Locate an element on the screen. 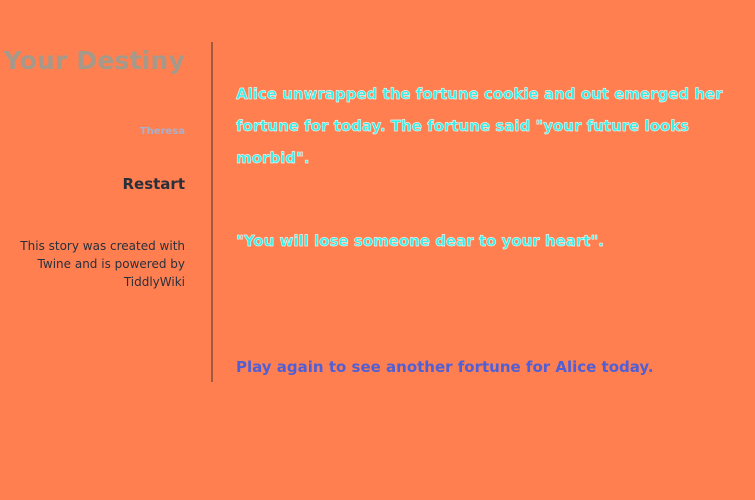 The image size is (755, 500). story-author: Theresa is located at coordinates (162, 131).